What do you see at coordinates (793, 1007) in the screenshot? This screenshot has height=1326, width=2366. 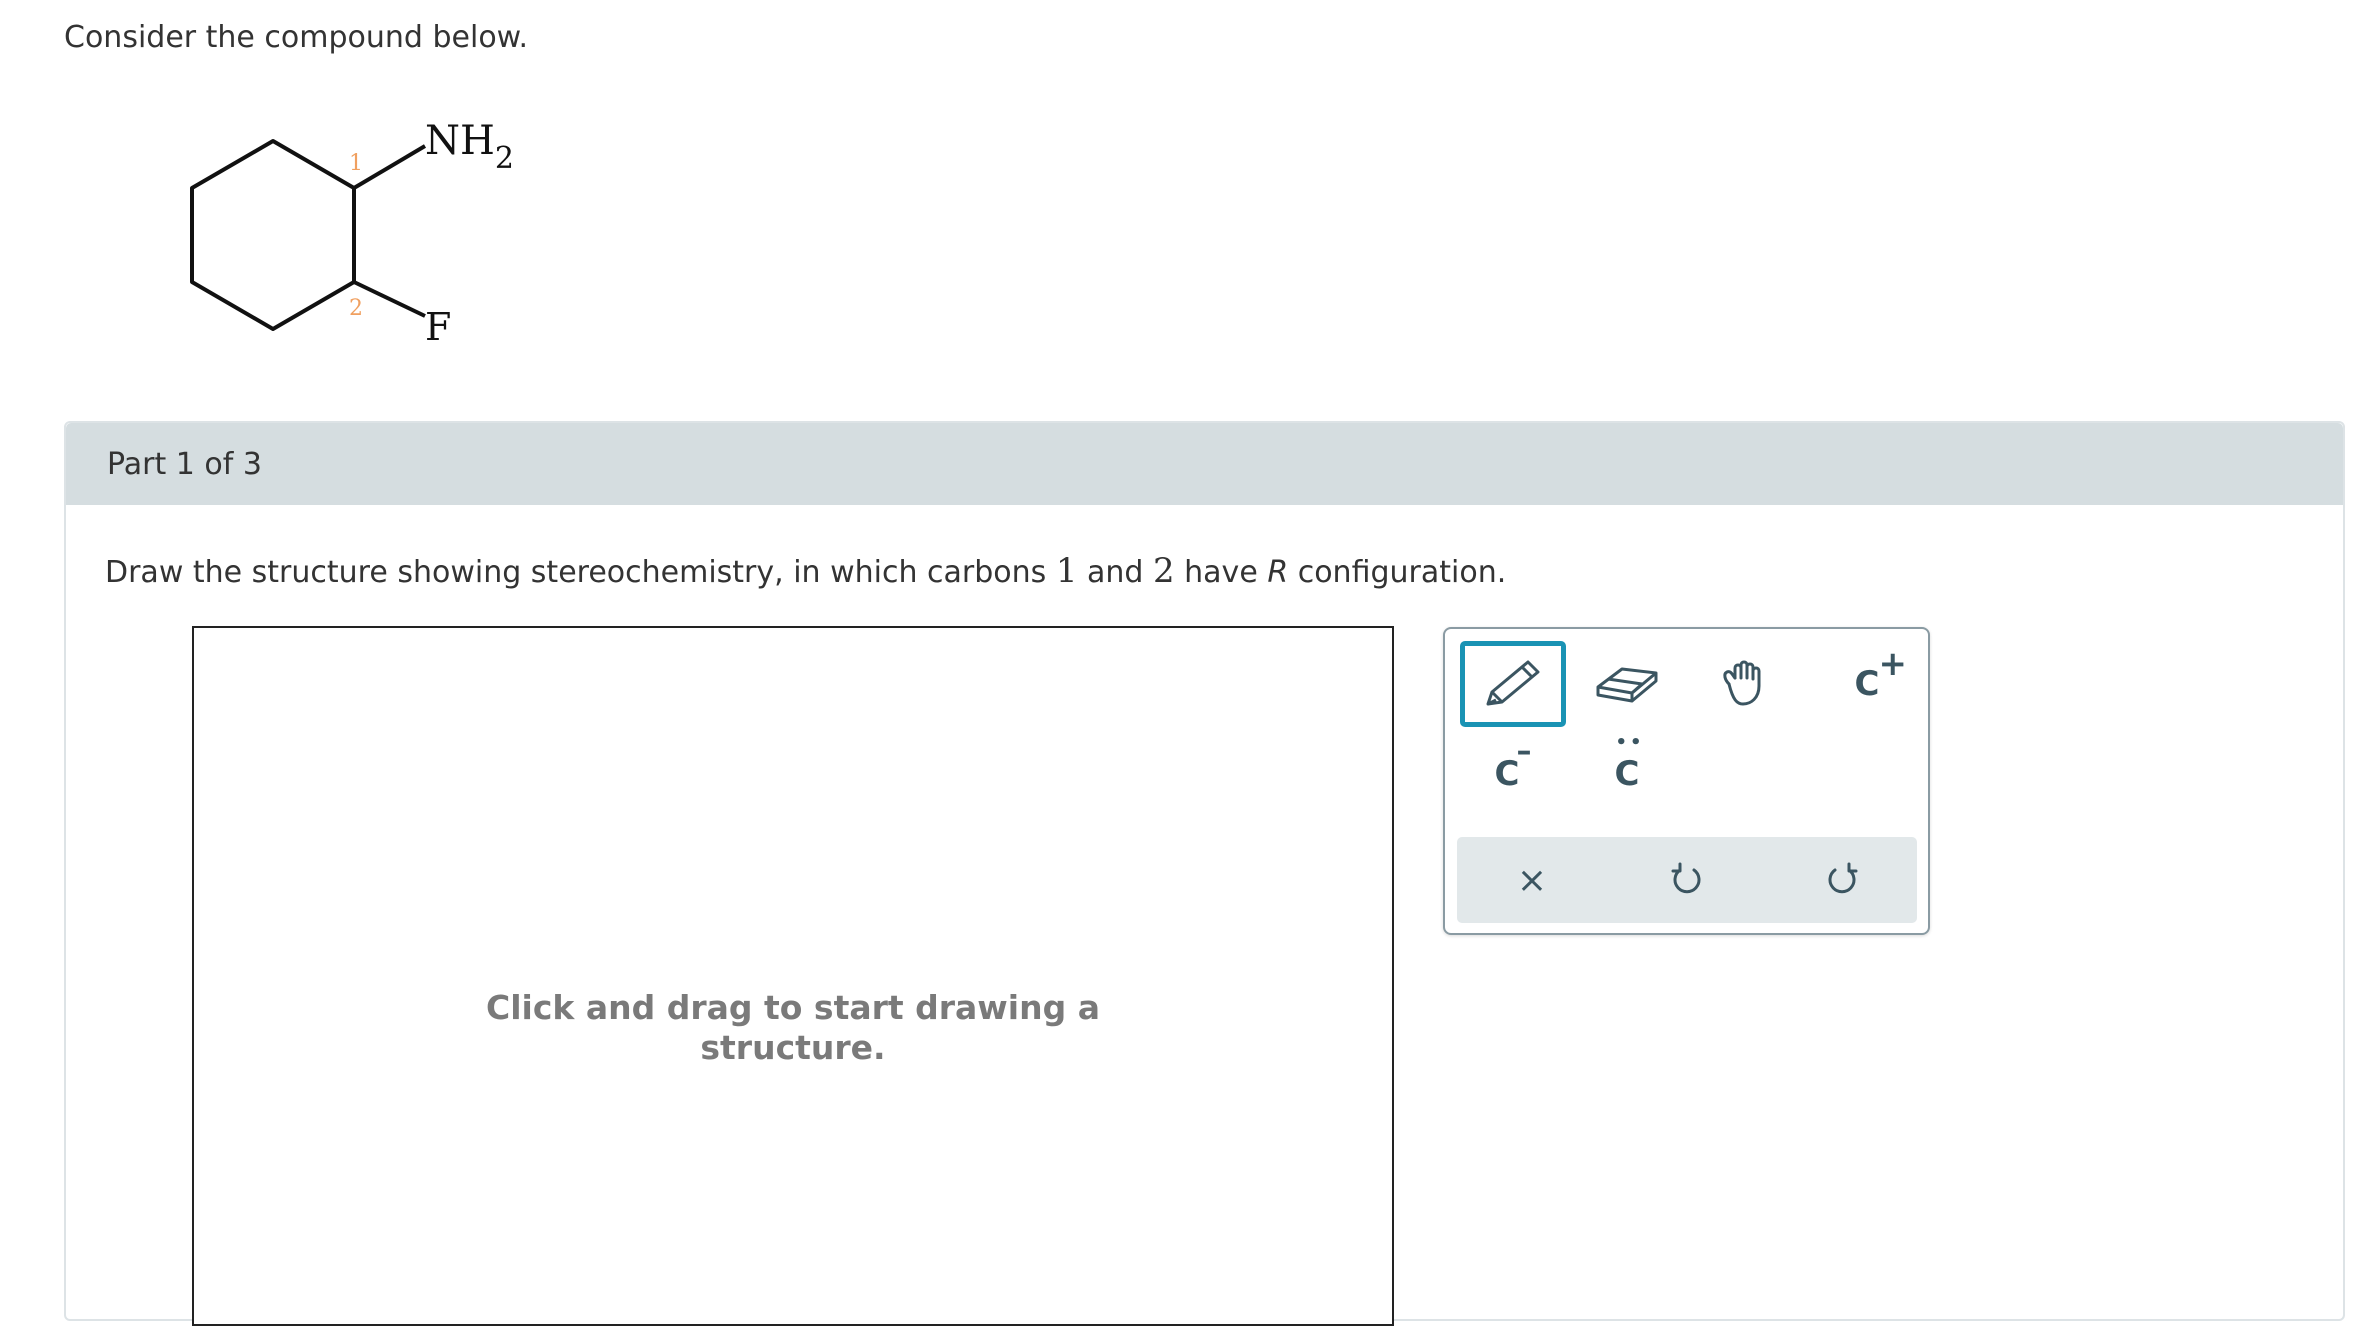 I see `canvas-hint-line-1: Click and drag to start drawing a` at bounding box center [793, 1007].